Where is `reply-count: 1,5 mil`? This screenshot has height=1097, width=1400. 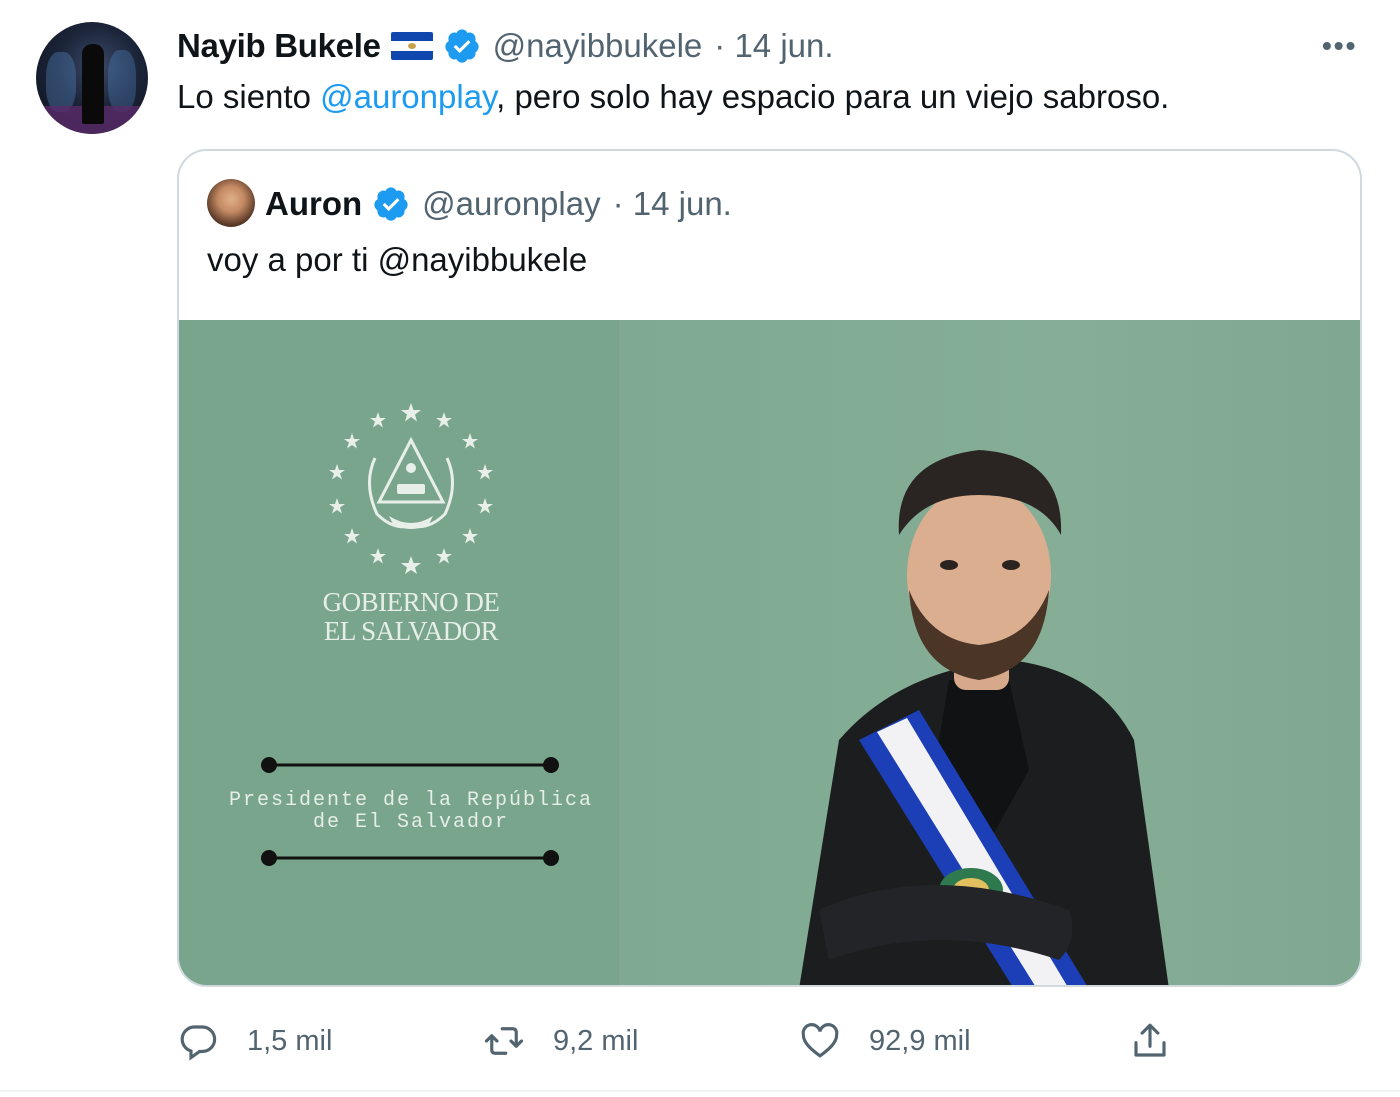 reply-count: 1,5 mil is located at coordinates (290, 1040).